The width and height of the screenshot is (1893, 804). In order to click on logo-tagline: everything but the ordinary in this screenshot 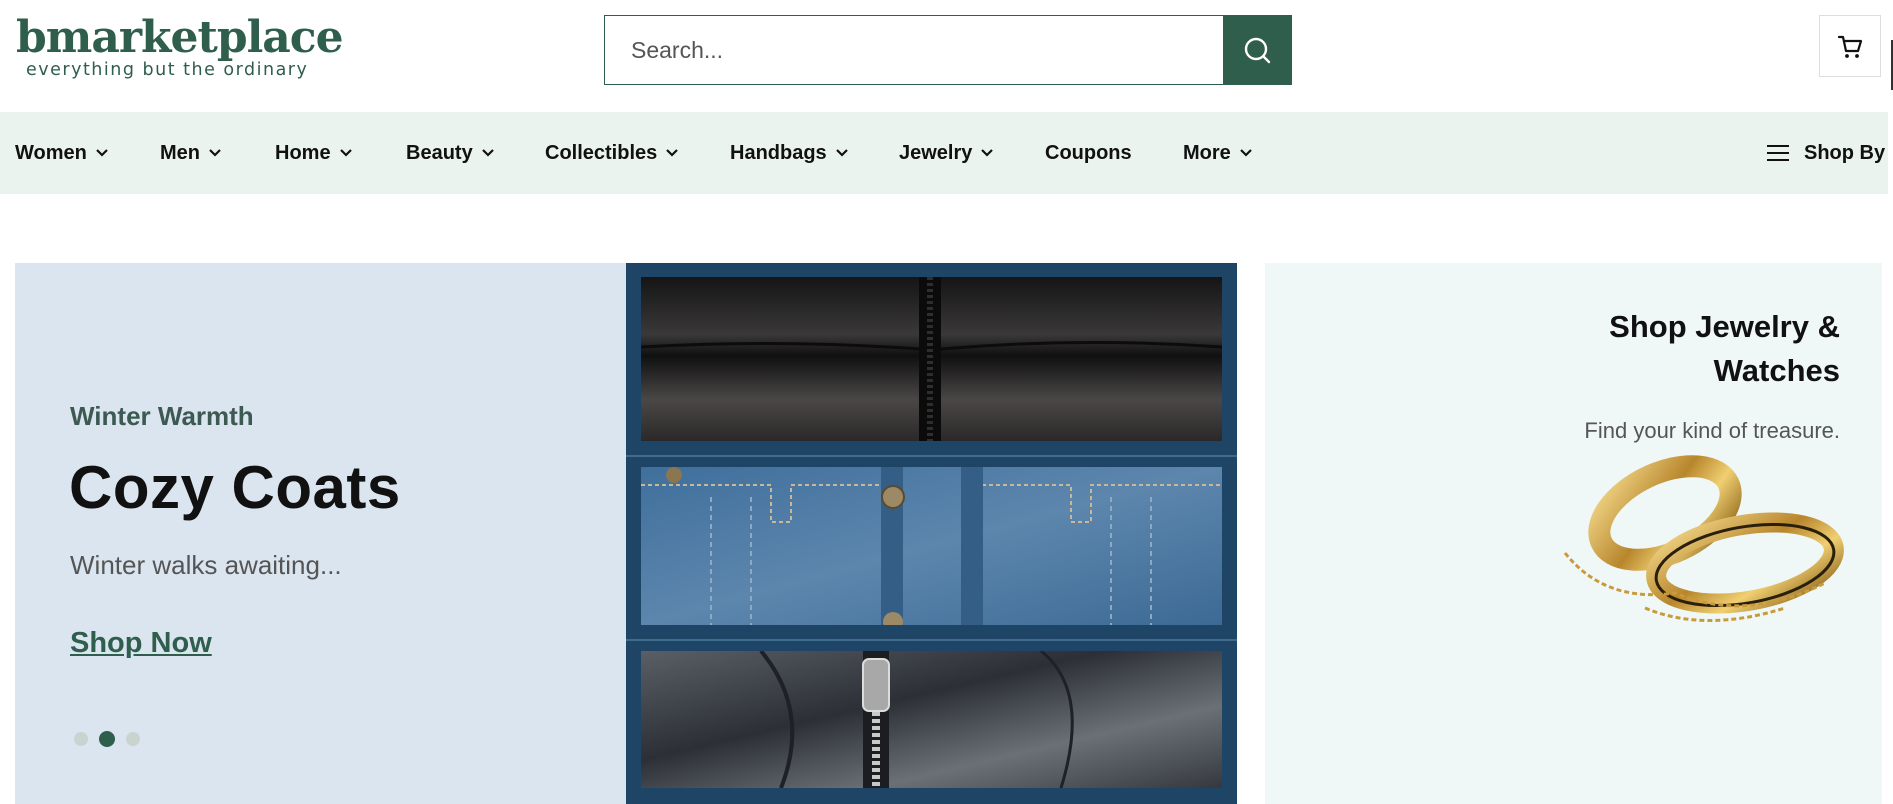, I will do `click(167, 70)`.